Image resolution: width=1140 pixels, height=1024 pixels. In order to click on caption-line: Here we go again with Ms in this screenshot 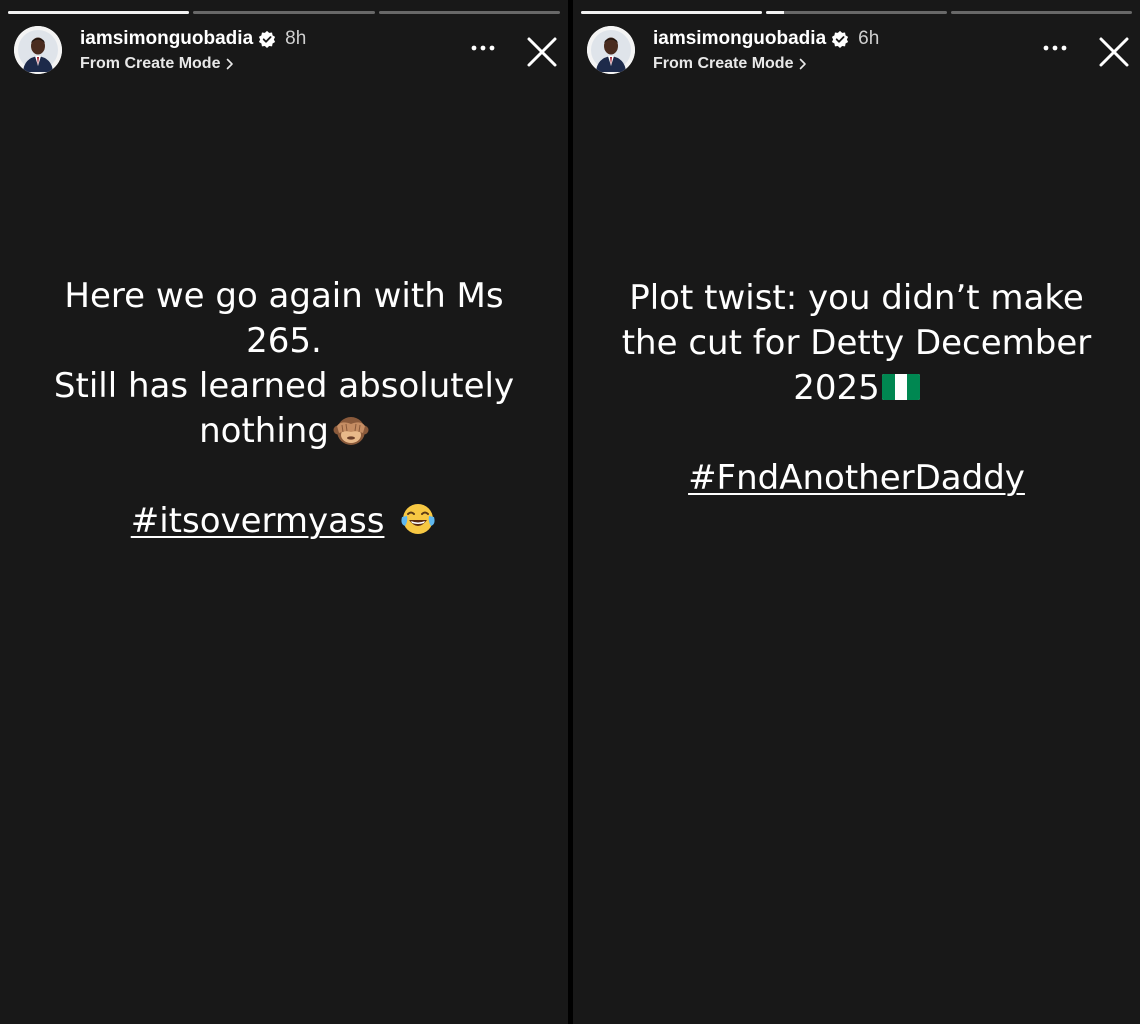, I will do `click(284, 296)`.